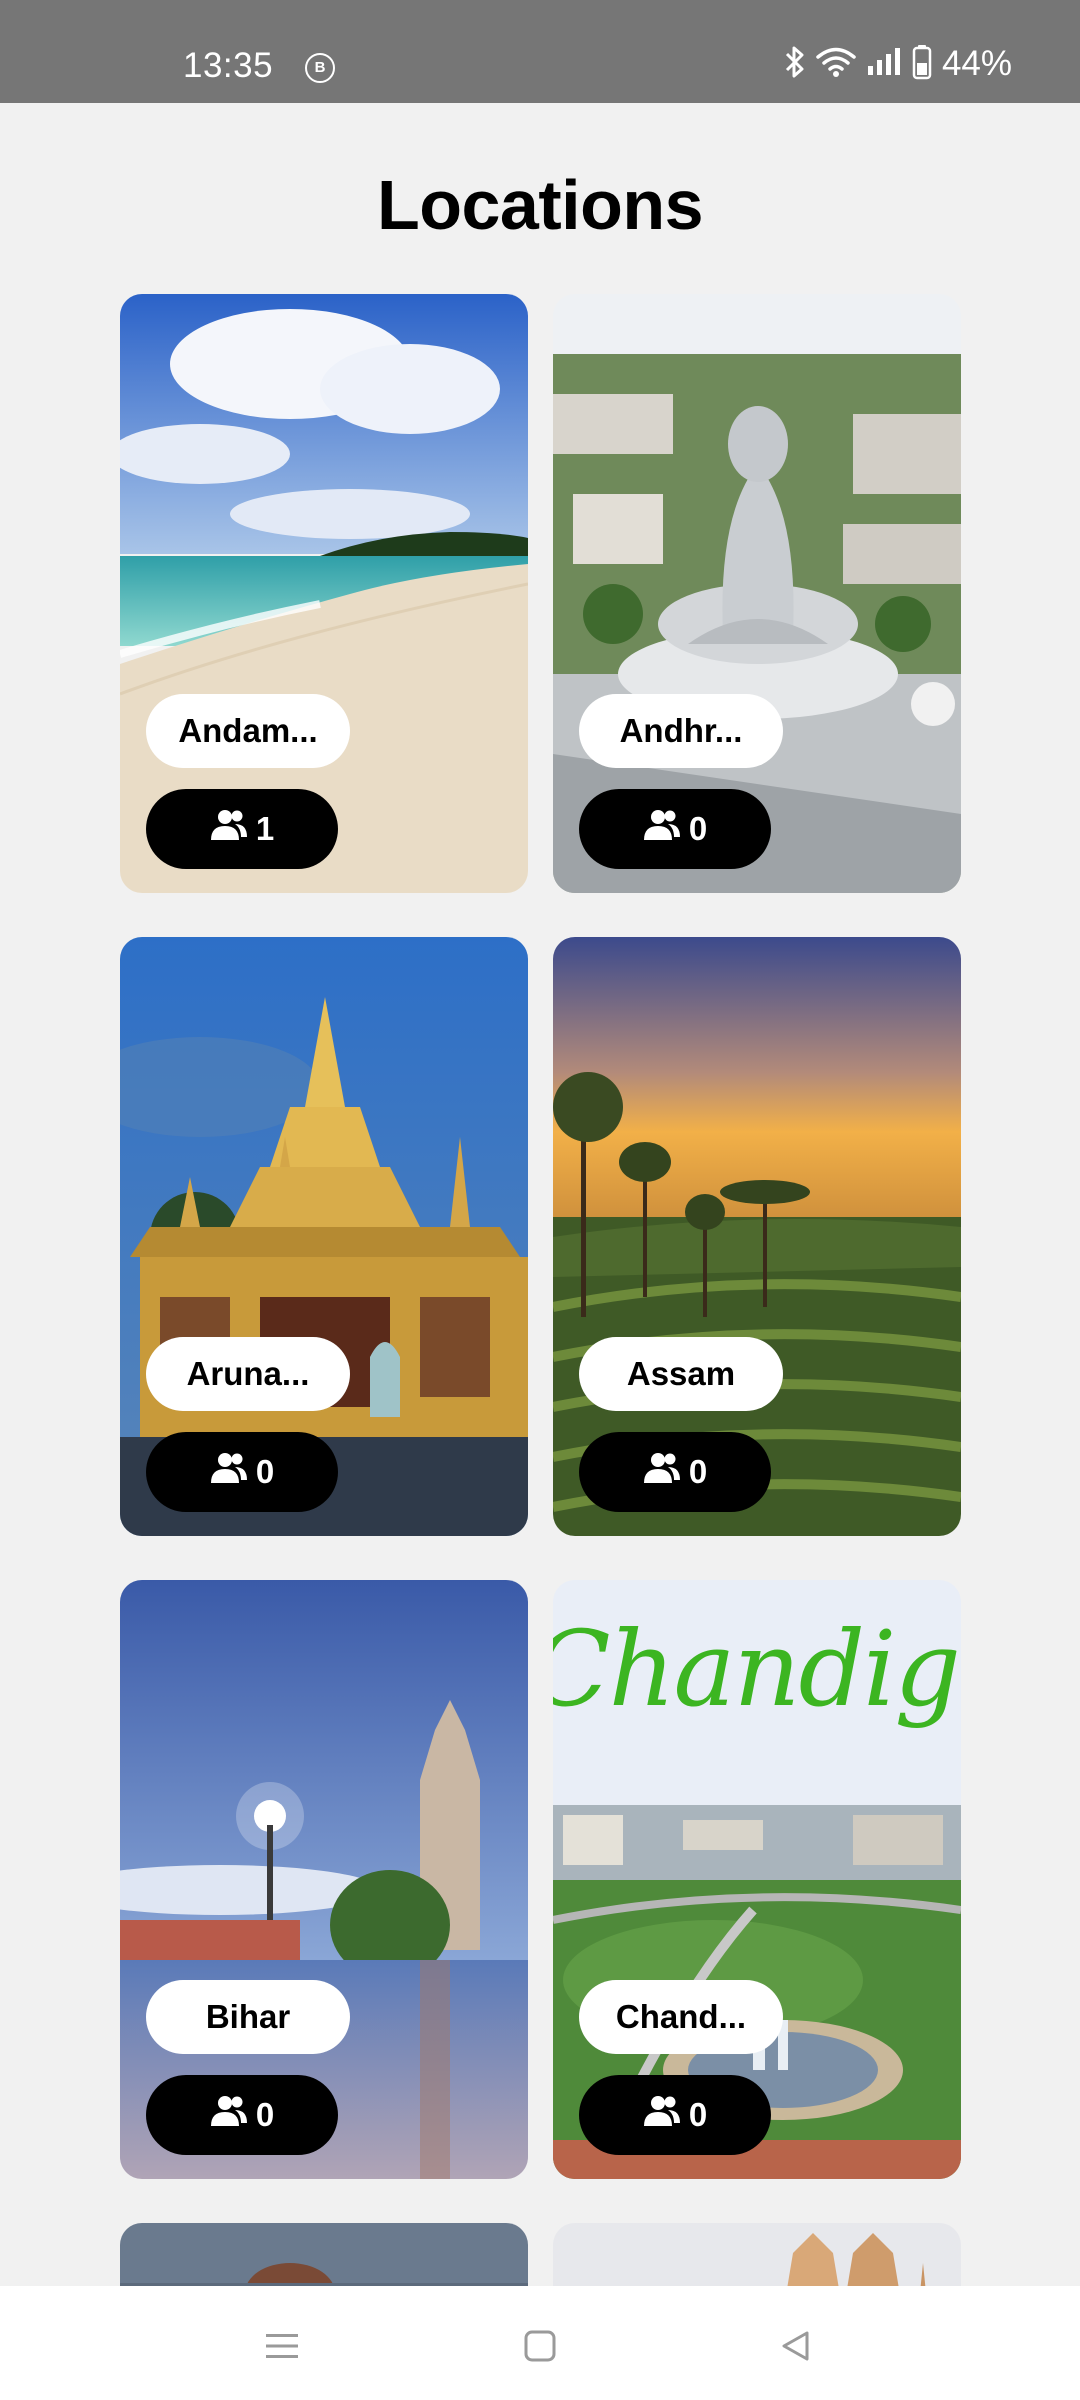  I want to click on status-badge: B, so click(320, 68).